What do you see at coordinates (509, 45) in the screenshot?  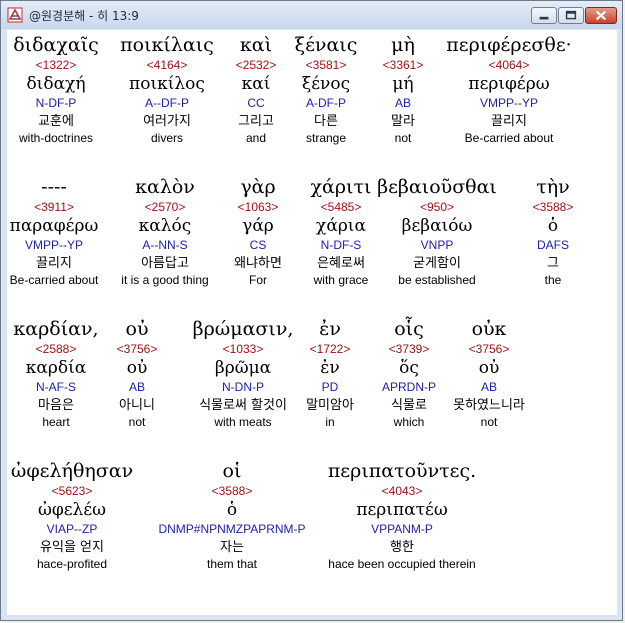 I see `greek-word: περιφέρεσθε·` at bounding box center [509, 45].